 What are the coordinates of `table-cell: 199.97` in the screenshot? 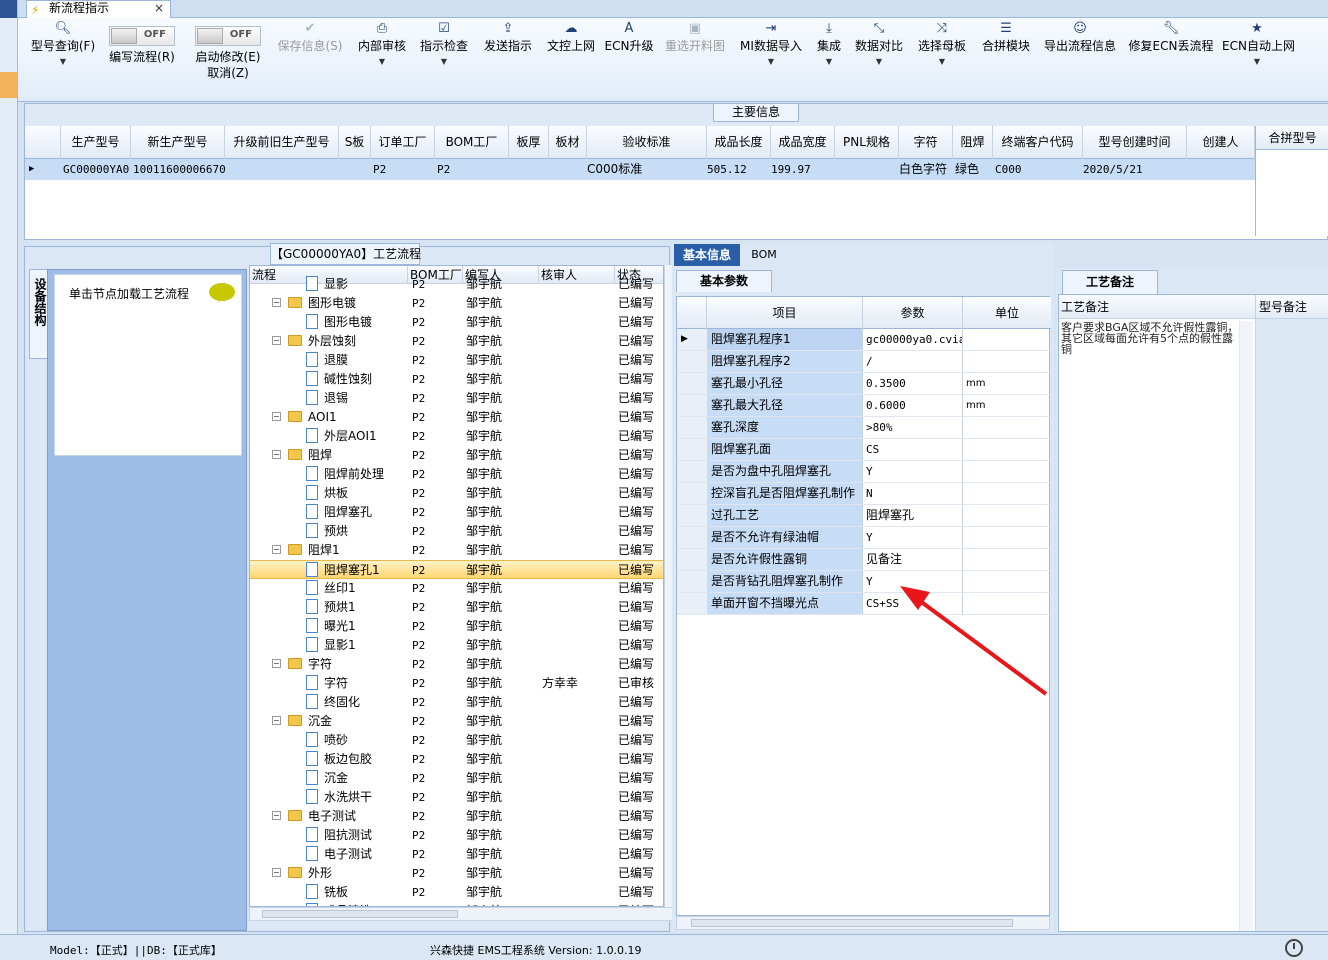 It's located at (803, 169).